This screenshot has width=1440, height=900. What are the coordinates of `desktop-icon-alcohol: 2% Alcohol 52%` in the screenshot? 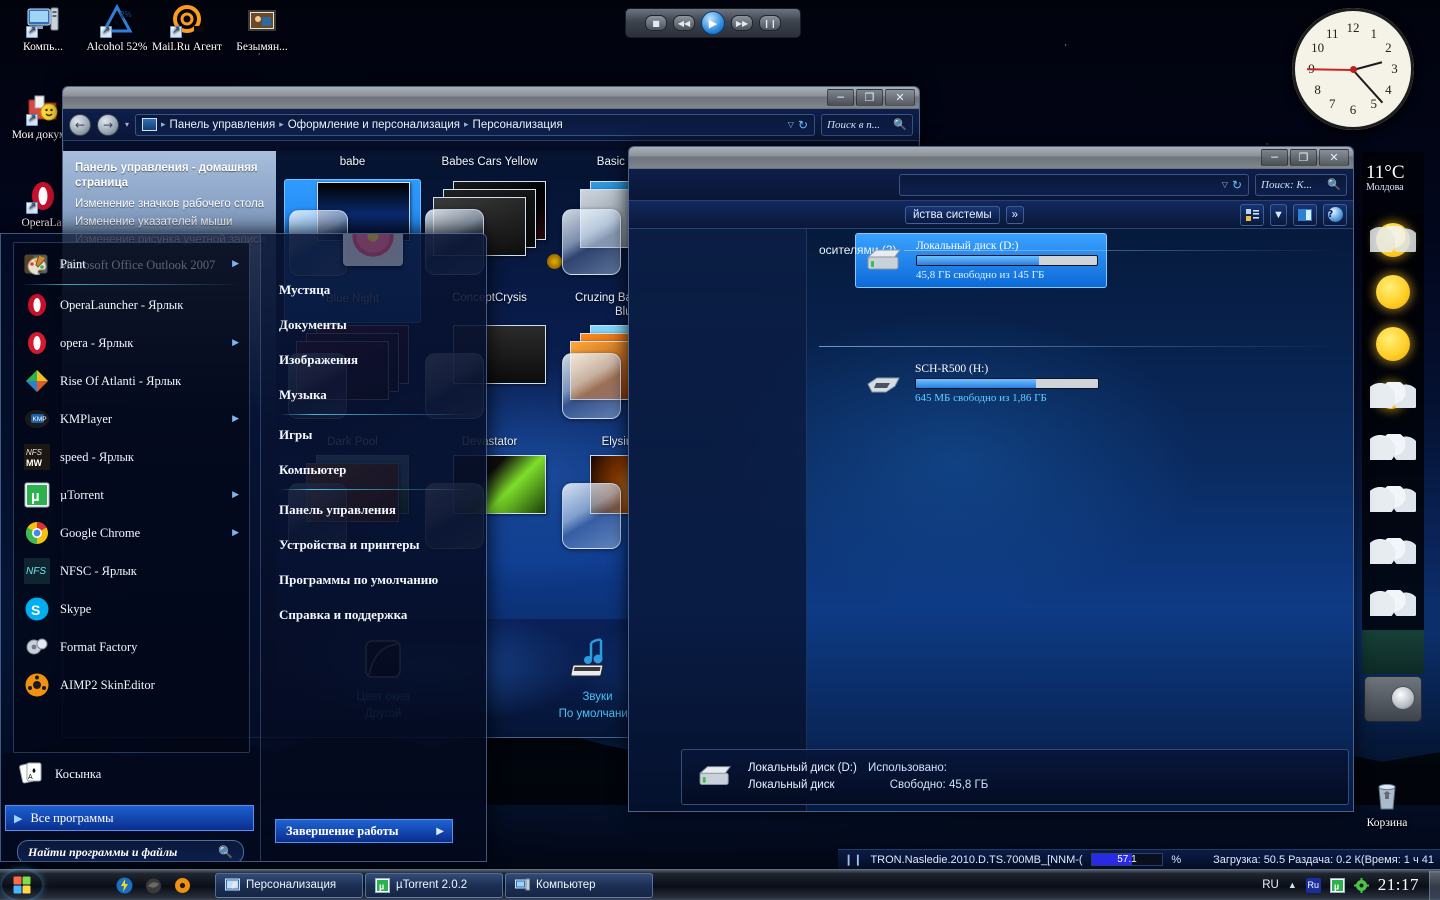 It's located at (117, 28).